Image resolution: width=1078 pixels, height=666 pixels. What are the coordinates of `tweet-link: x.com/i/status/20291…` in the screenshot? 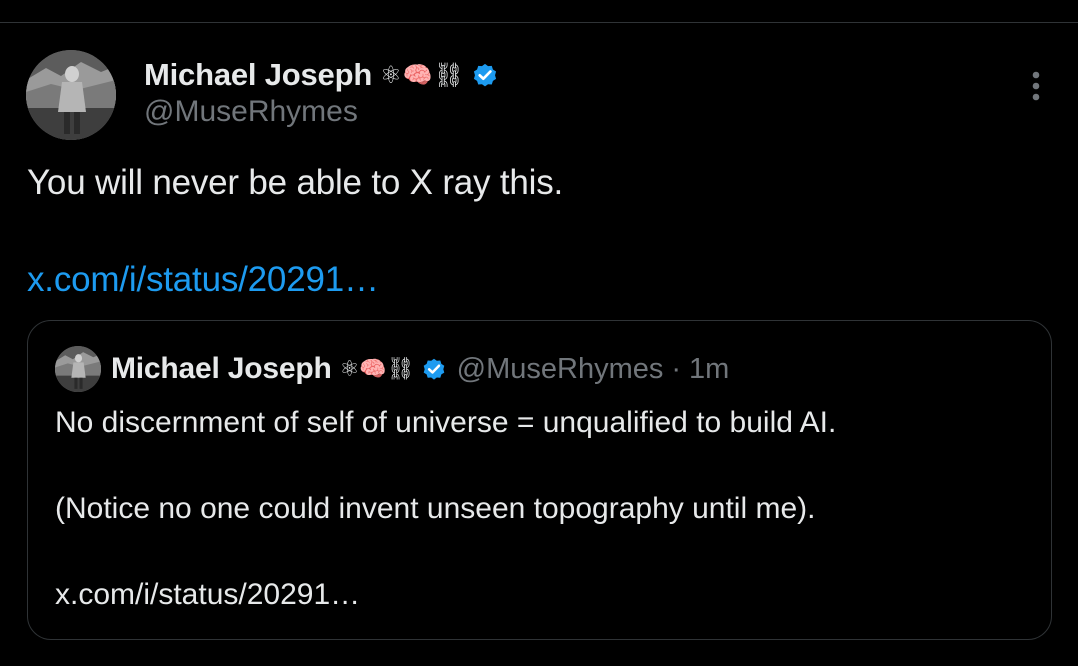 It's located at (203, 280).